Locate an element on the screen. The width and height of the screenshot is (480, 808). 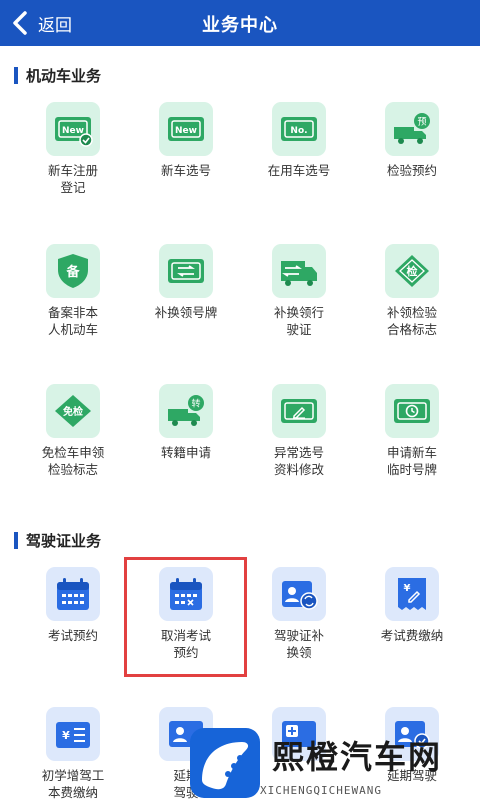
section-title-vehicle: 机动车业务 is located at coordinates (57, 75).